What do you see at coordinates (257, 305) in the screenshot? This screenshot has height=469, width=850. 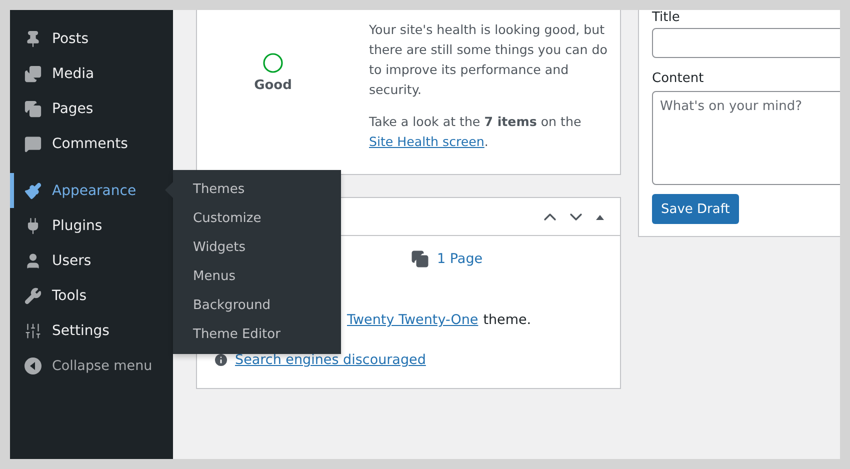 I see `submenu-item: Background` at bounding box center [257, 305].